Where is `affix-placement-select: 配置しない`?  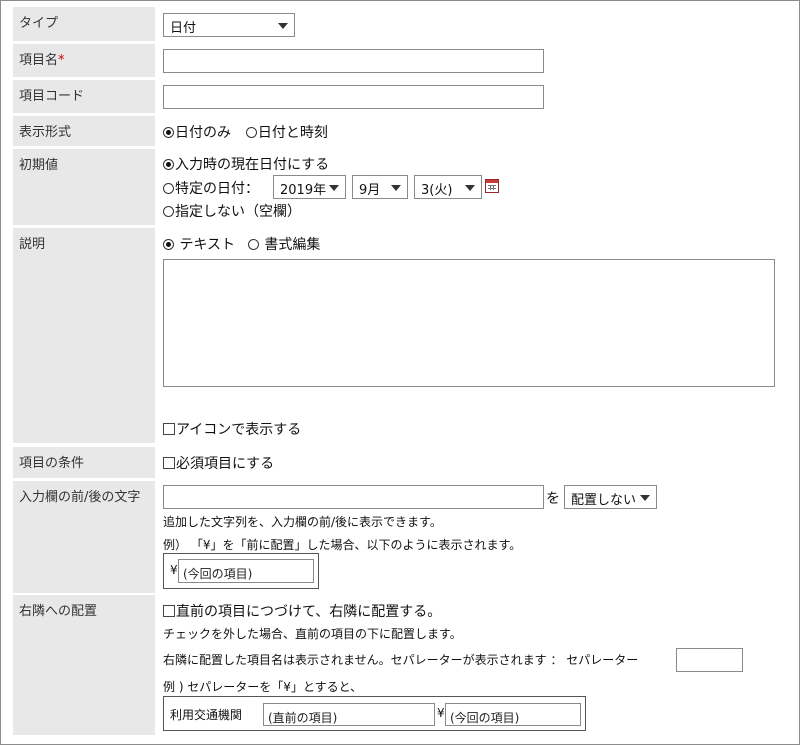 affix-placement-select: 配置しない is located at coordinates (610, 497).